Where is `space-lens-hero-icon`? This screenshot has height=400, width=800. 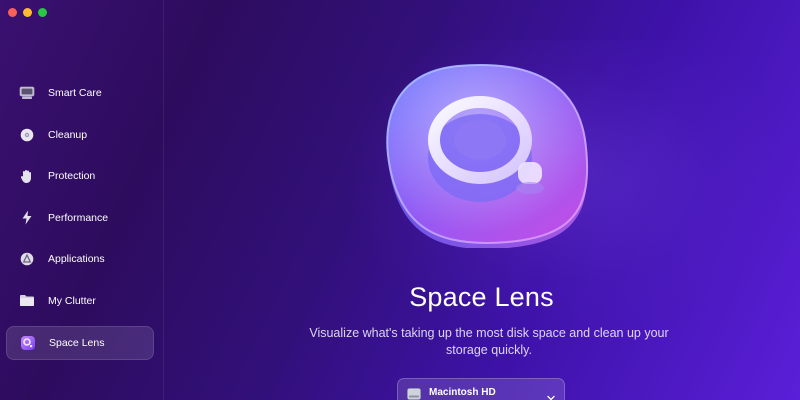 space-lens-hero-icon is located at coordinates (485, 154).